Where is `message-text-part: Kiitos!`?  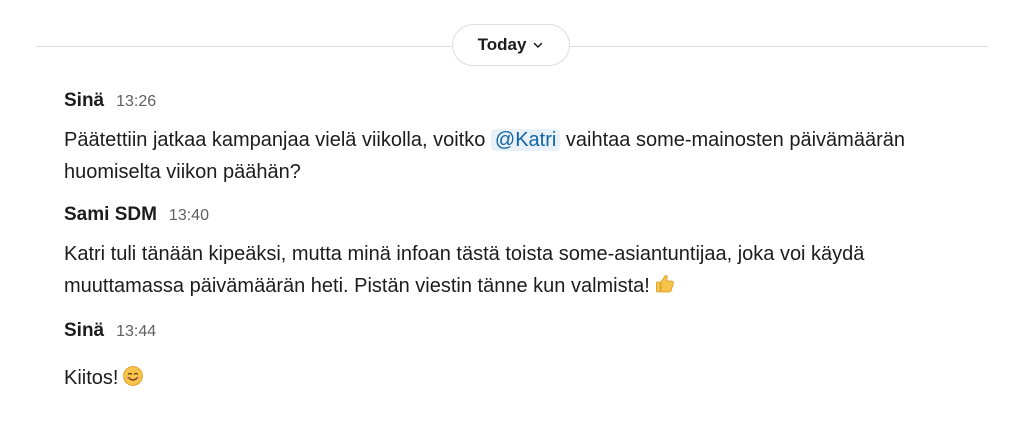
message-text-part: Kiitos! is located at coordinates (91, 378).